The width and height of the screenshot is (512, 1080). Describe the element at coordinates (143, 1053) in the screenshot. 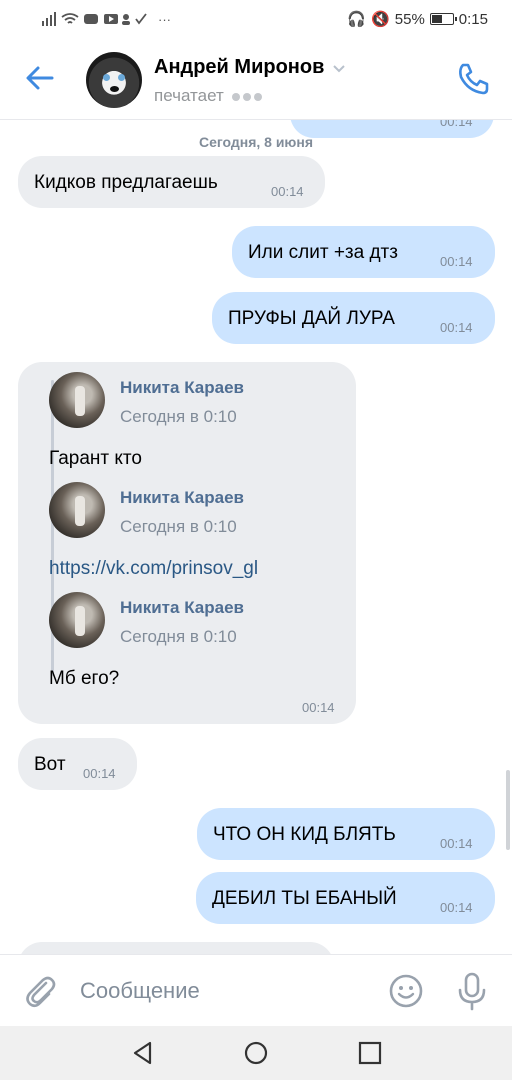

I see `nav-back-icon` at that location.